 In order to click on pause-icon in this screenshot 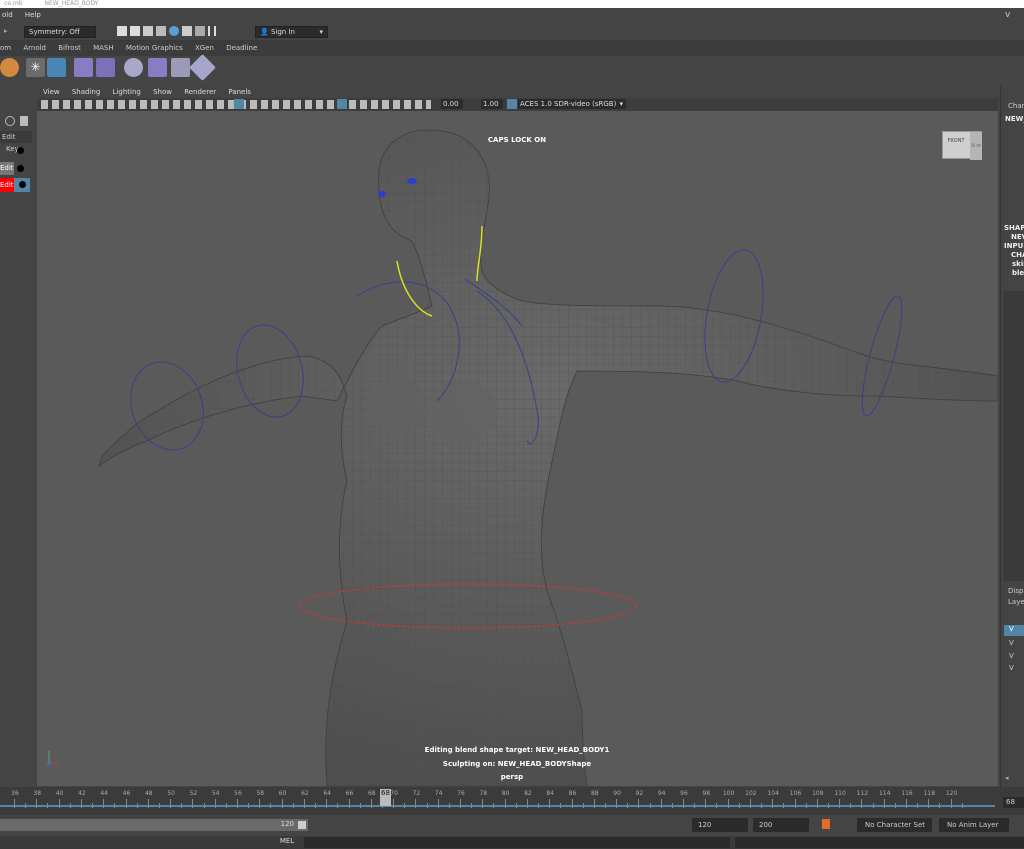, I will do `click(212, 31)`.